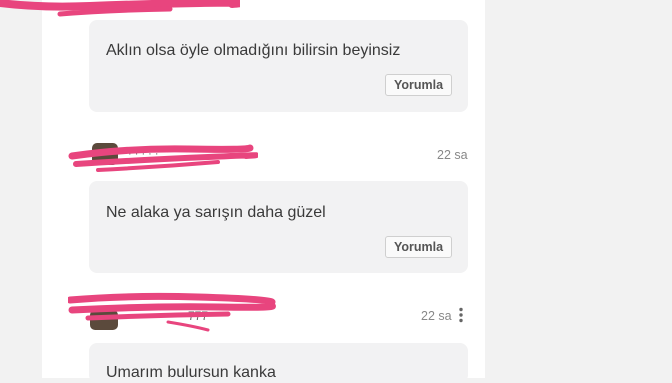 This screenshot has width=672, height=383. Describe the element at coordinates (461, 315) in the screenshot. I see `more-vertical-icon` at that location.